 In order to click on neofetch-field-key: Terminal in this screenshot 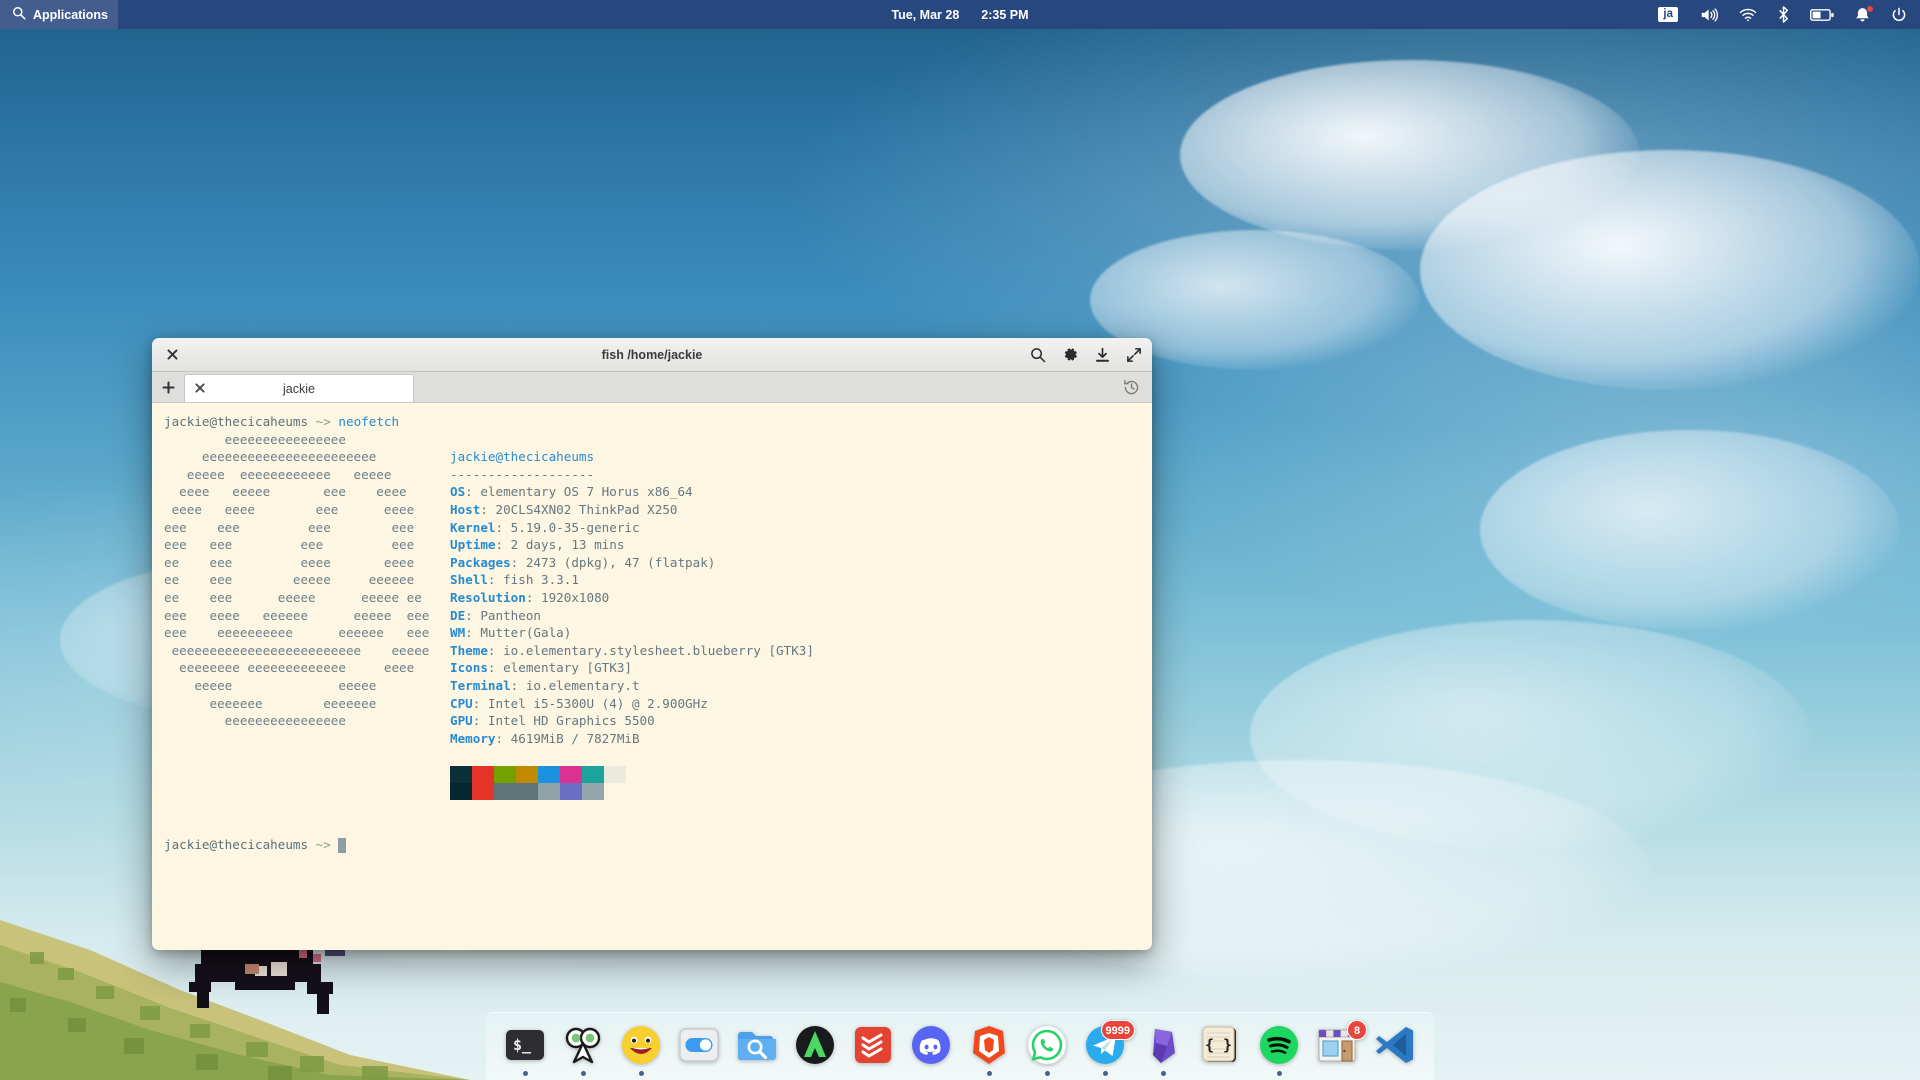, I will do `click(480, 685)`.